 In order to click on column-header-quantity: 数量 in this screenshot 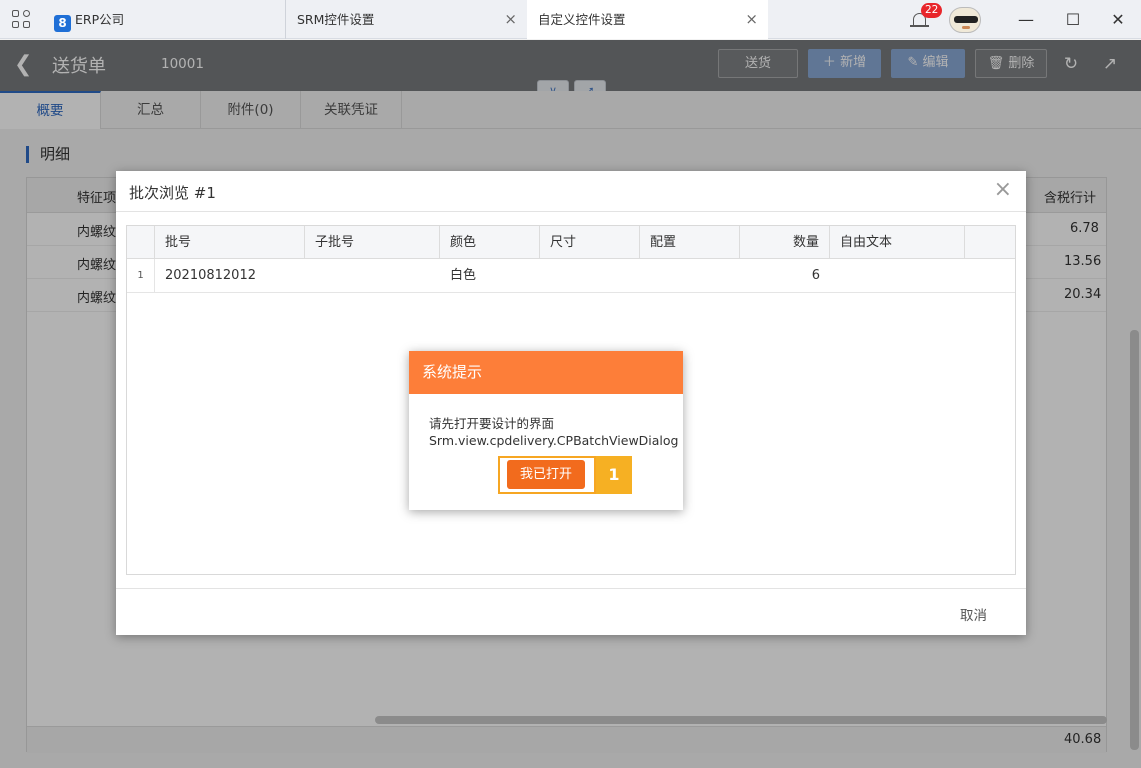, I will do `click(785, 242)`.